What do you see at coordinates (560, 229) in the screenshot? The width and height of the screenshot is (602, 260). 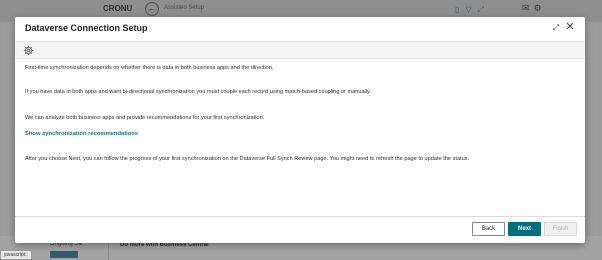 I see `finish-button: Finish` at bounding box center [560, 229].